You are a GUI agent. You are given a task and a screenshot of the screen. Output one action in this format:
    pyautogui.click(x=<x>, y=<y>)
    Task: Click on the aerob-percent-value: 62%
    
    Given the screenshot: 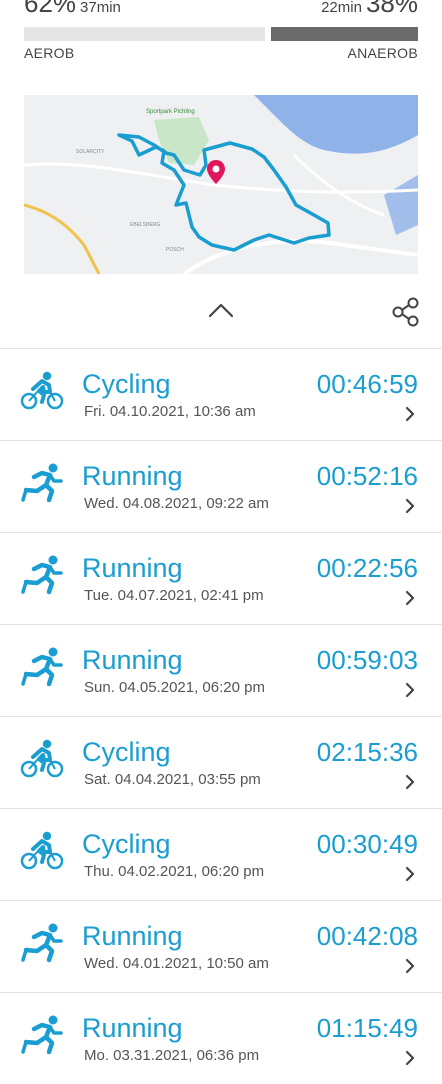 What is the action you would take?
    pyautogui.click(x=50, y=9)
    